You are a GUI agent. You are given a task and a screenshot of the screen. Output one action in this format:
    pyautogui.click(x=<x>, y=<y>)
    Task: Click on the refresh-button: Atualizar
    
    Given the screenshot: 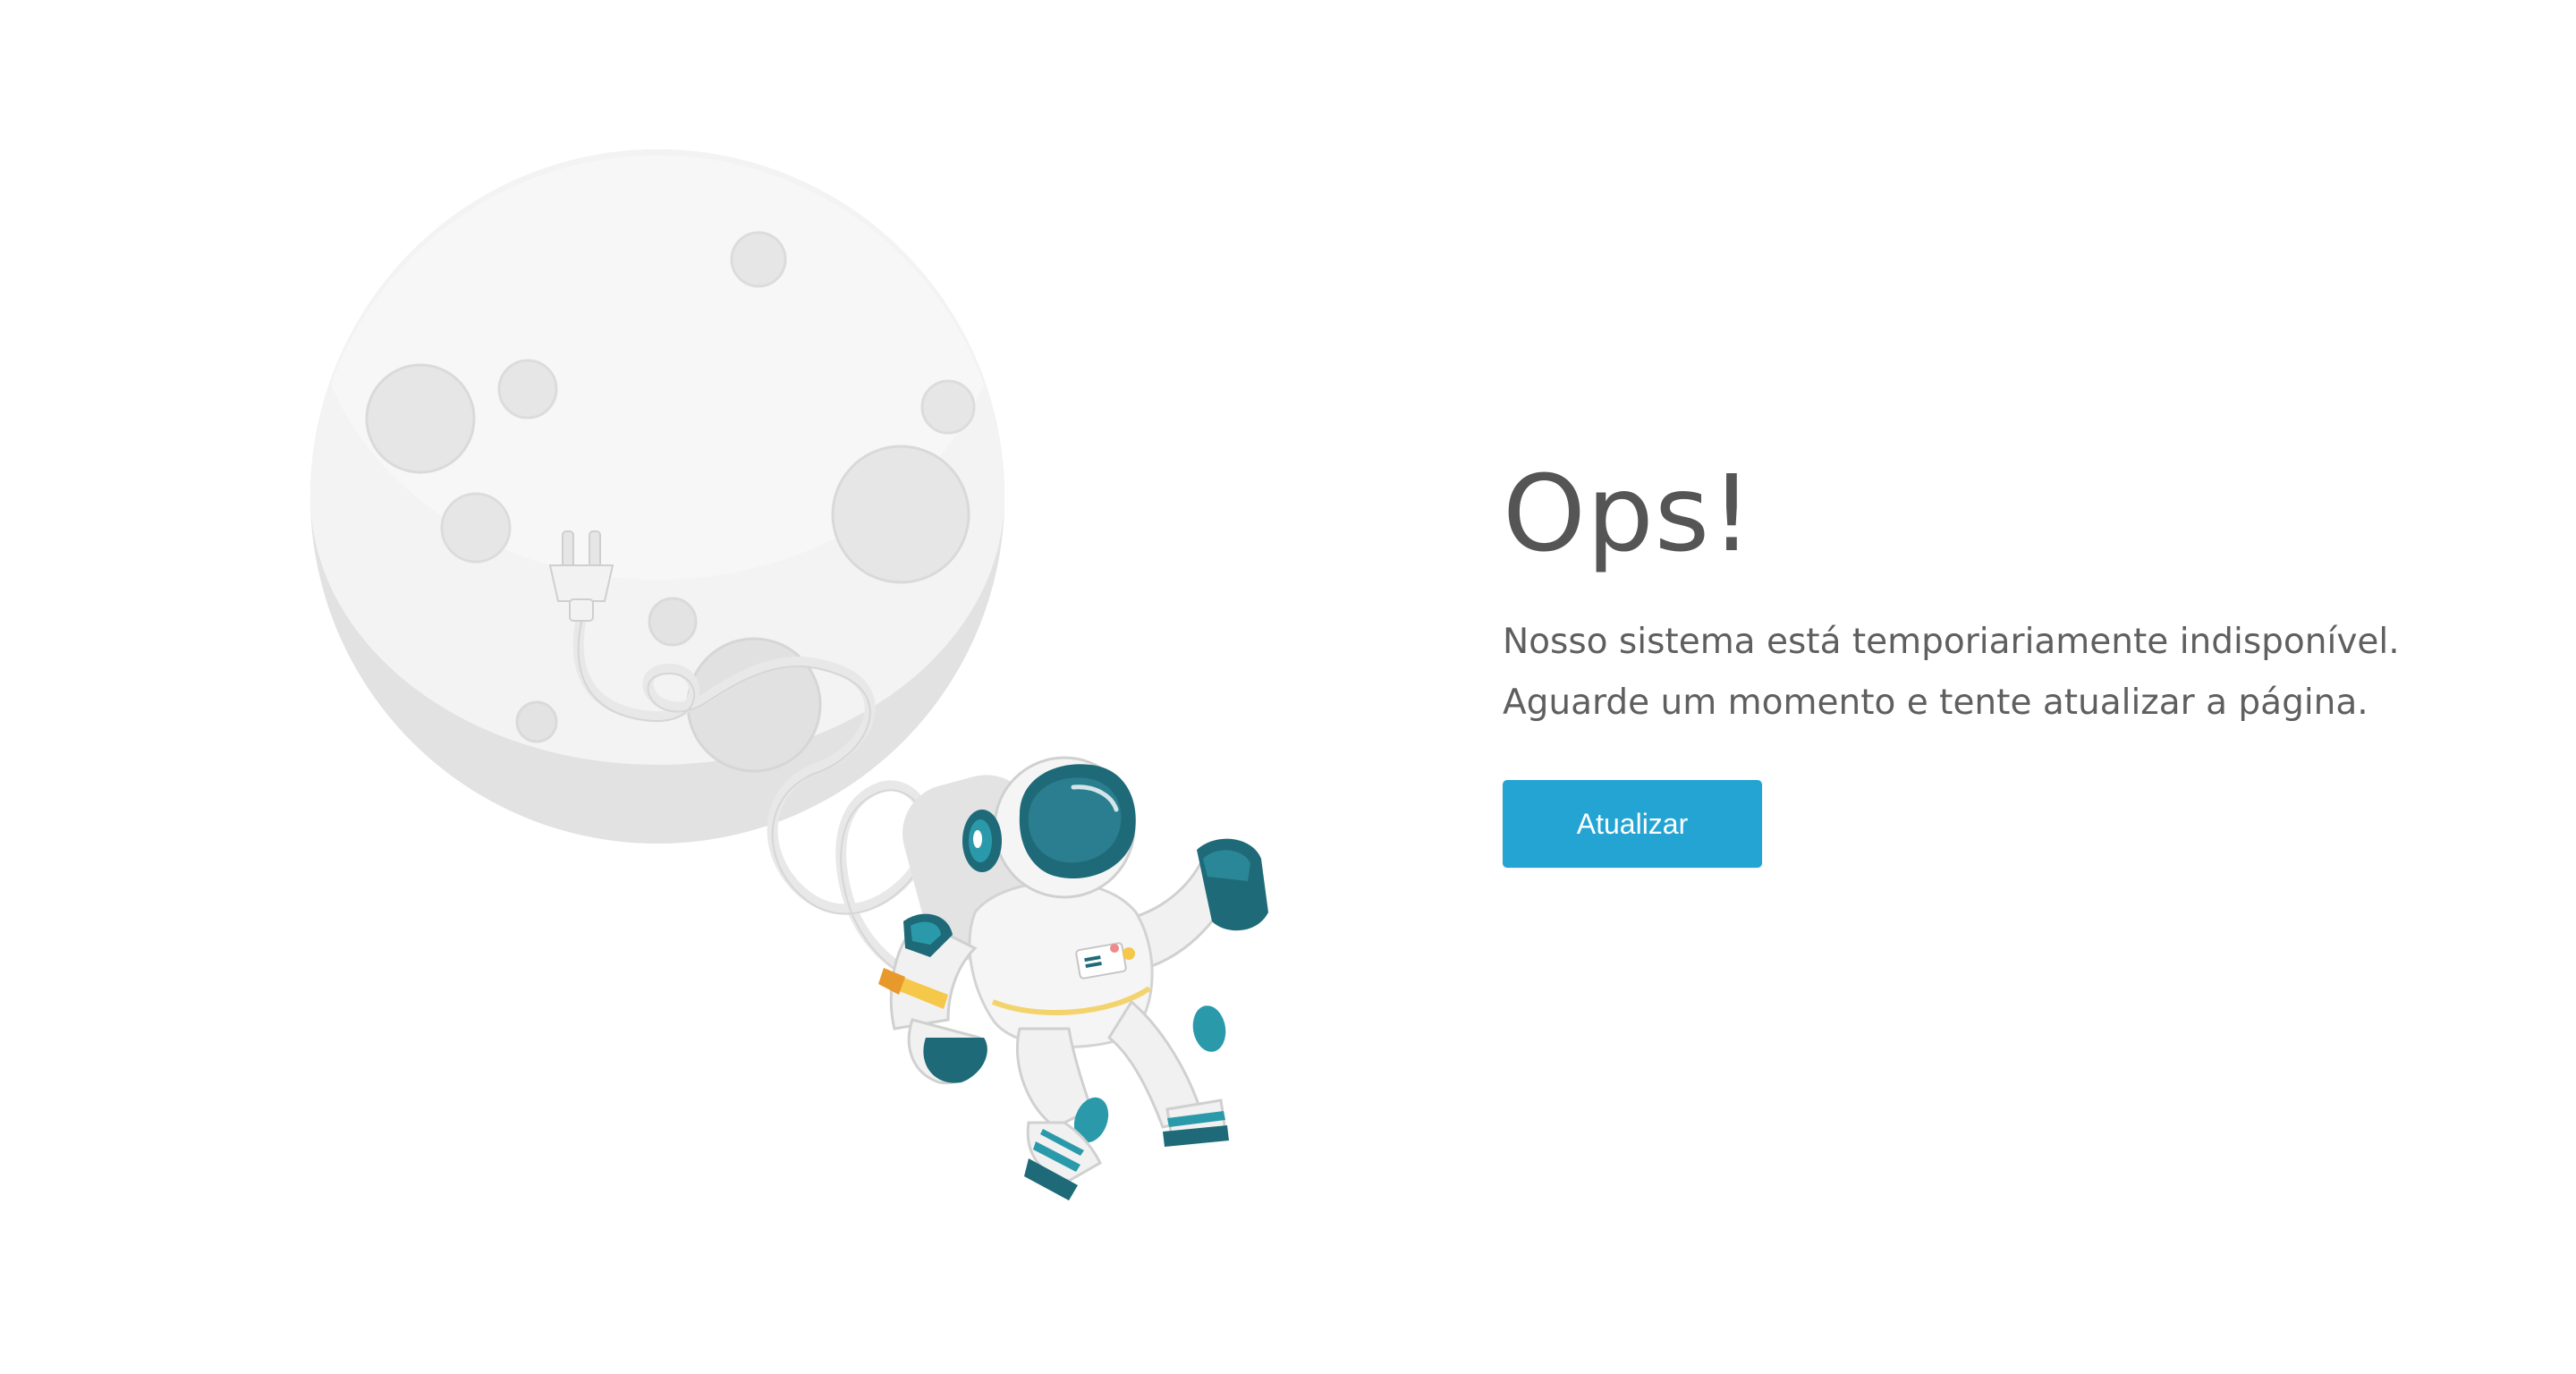 What is the action you would take?
    pyautogui.click(x=1632, y=823)
    